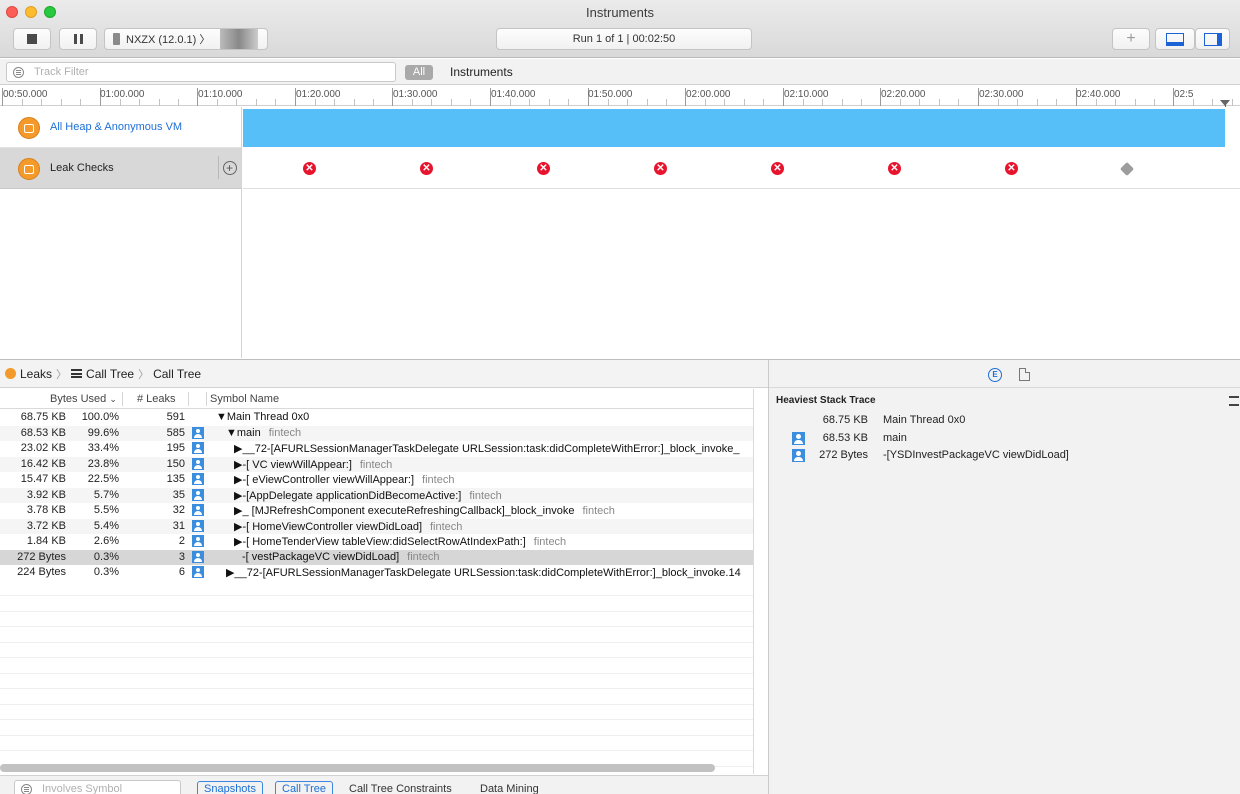 The width and height of the screenshot is (1240, 794). Describe the element at coordinates (357, 768) in the screenshot. I see `horizontal-scrollbar` at that location.